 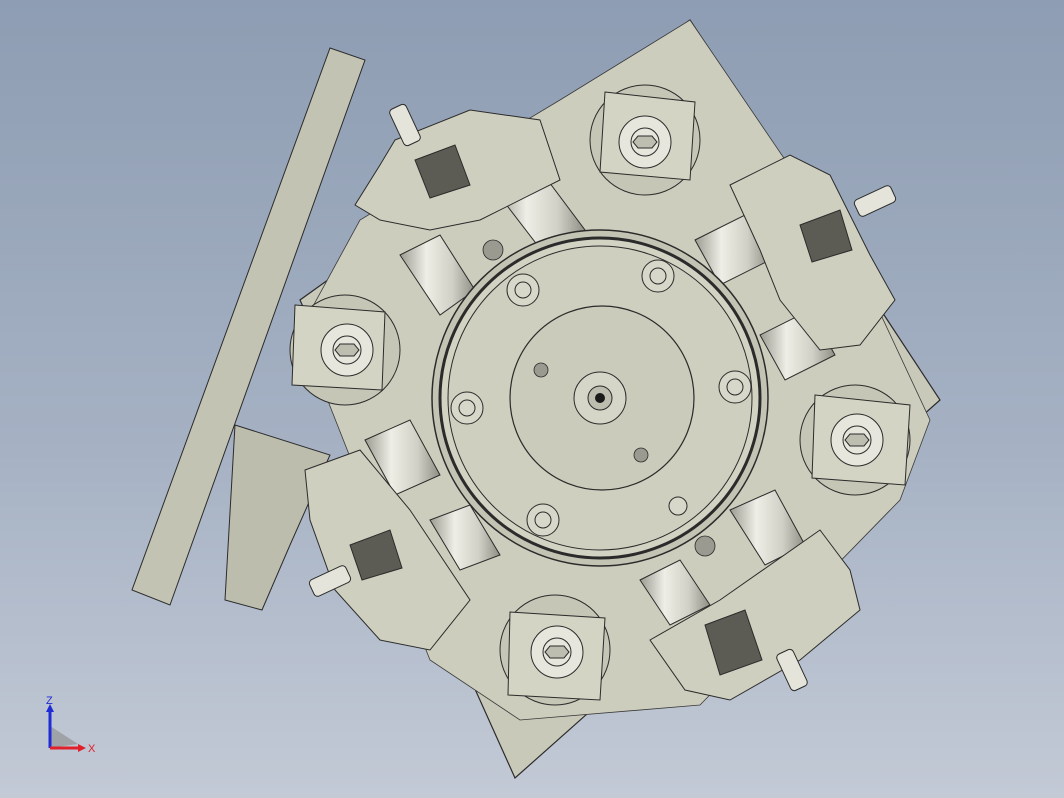 I want to click on triad-plane, so click(x=64, y=737).